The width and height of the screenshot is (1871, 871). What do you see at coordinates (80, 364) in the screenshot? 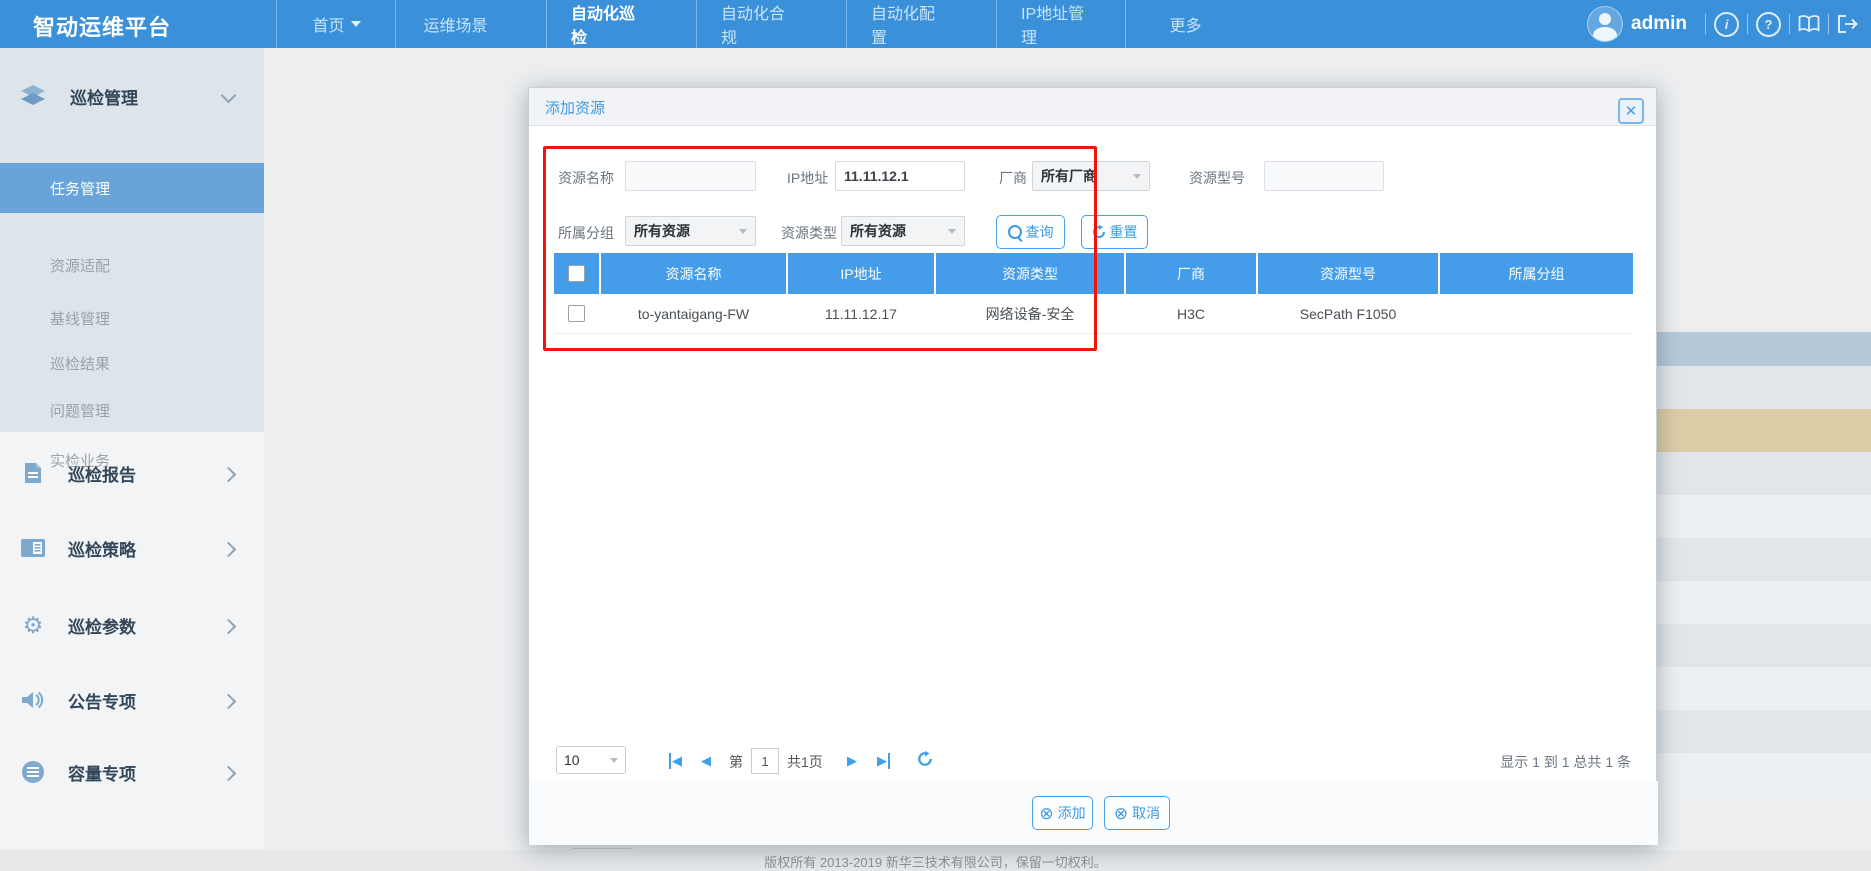
I see `sidebar-item-label: 巡检结果` at bounding box center [80, 364].